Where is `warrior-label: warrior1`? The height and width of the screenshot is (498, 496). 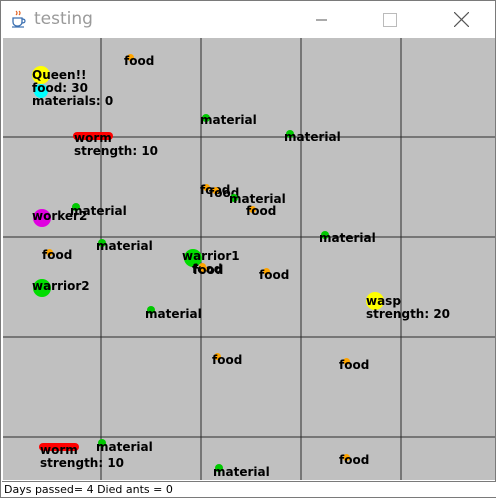
warrior-label: warrior1 is located at coordinates (211, 256).